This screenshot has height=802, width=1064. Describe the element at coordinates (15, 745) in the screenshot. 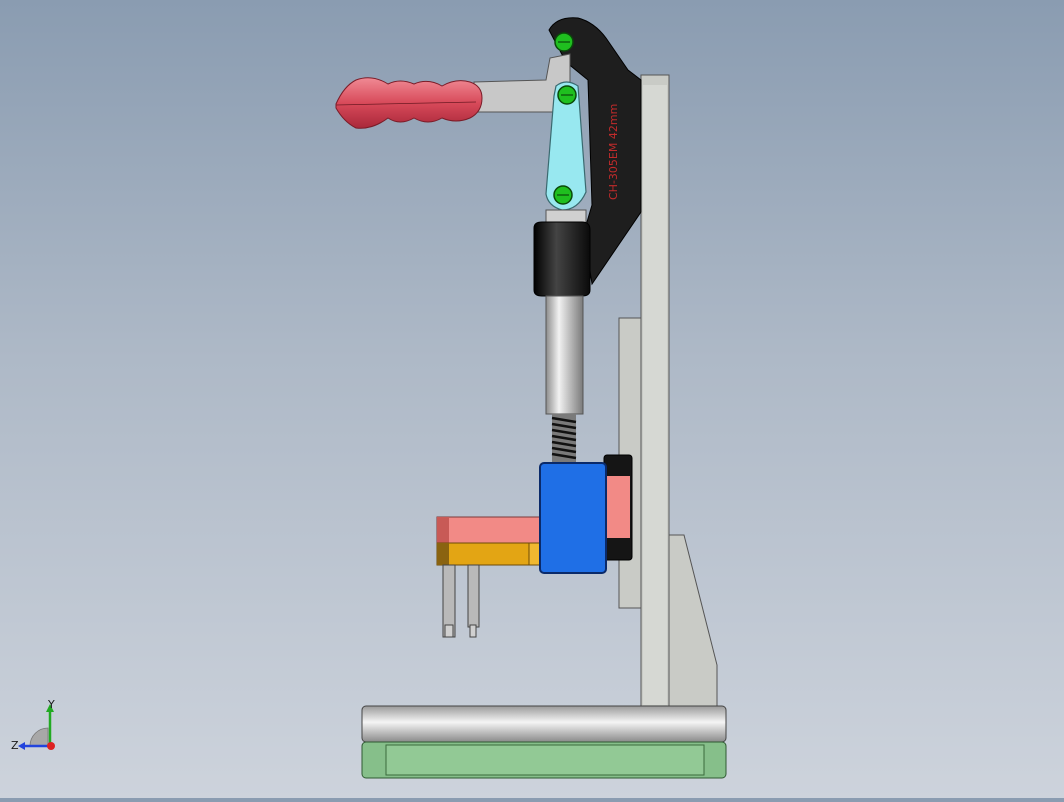

I see `triad-z-label: Z` at that location.